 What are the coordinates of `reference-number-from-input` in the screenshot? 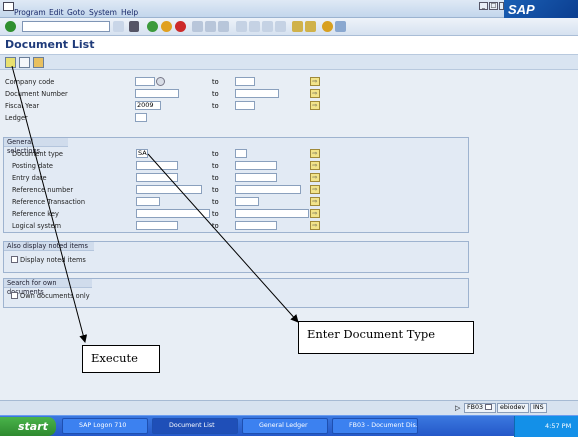 It's located at (169, 189).